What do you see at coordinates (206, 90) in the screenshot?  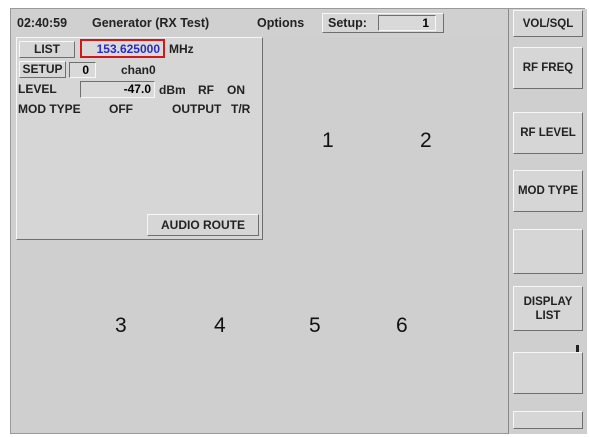 I see `rf-label: RF` at bounding box center [206, 90].